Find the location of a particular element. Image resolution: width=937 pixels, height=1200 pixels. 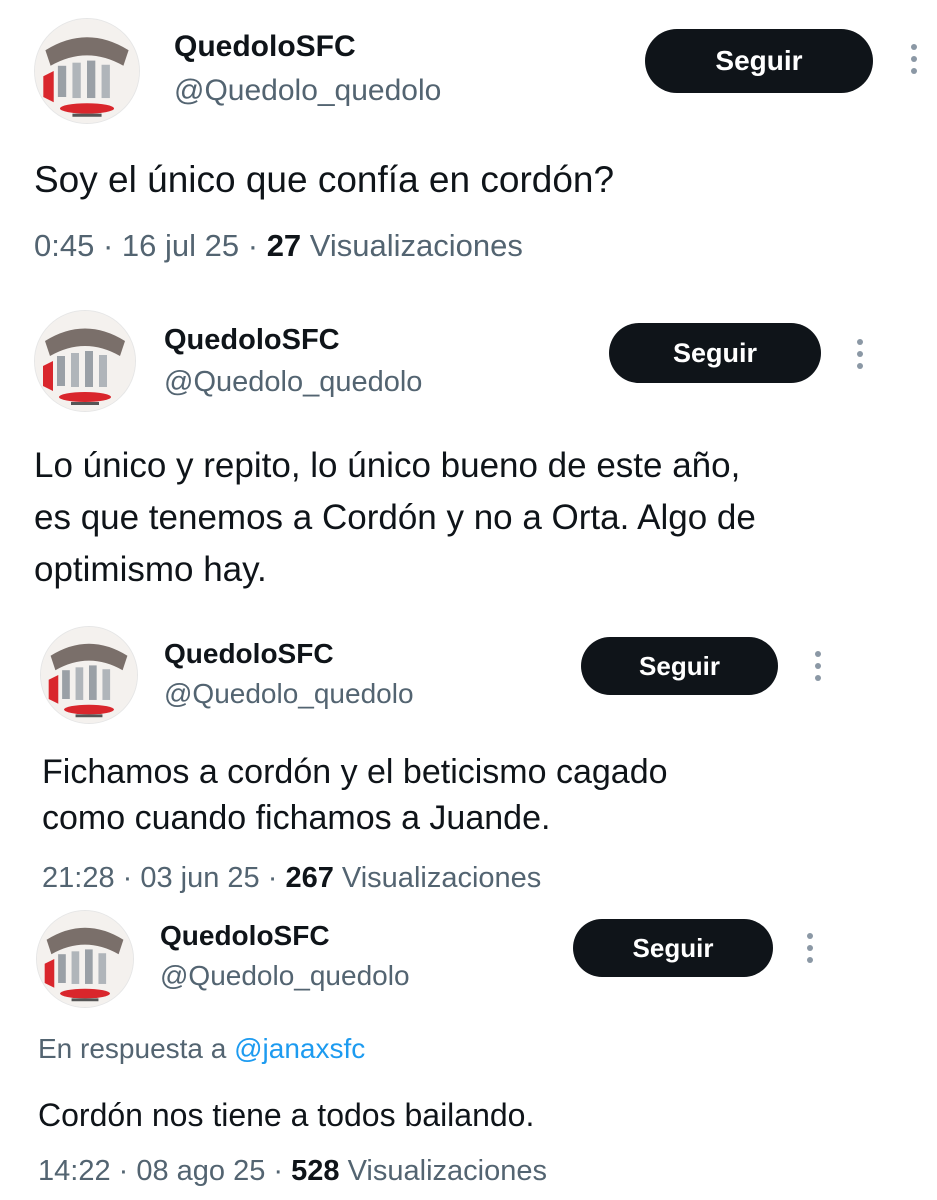

view-count: 528 is located at coordinates (315, 1171).